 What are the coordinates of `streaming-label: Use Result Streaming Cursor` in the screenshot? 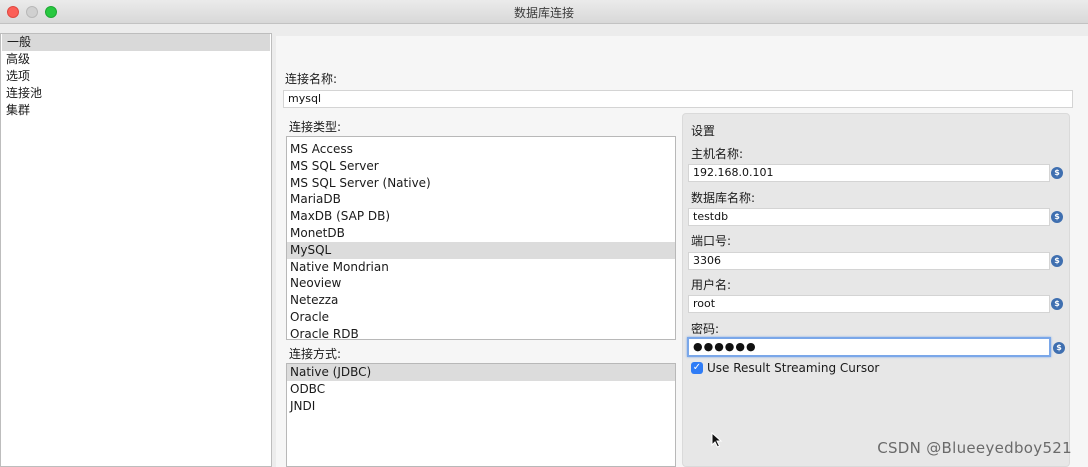 It's located at (793, 368).